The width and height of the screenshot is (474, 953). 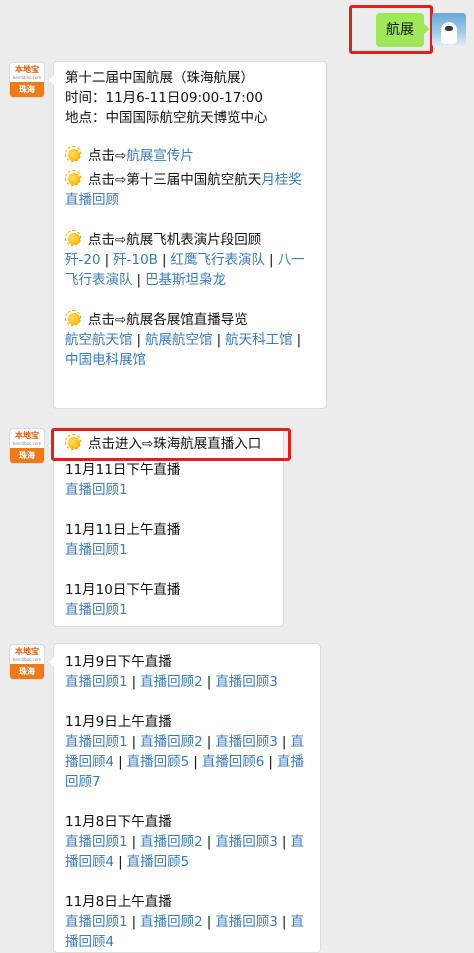 What do you see at coordinates (118, 722) in the screenshot?
I see `live-label: 11月9日上午直播` at bounding box center [118, 722].